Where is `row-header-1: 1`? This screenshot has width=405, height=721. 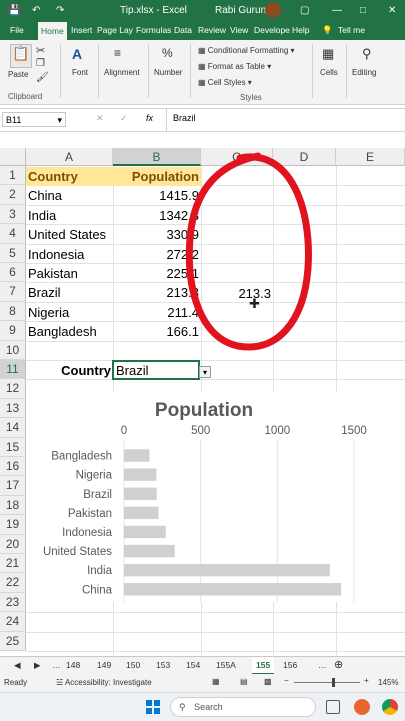 row-header-1: 1 is located at coordinates (13, 176).